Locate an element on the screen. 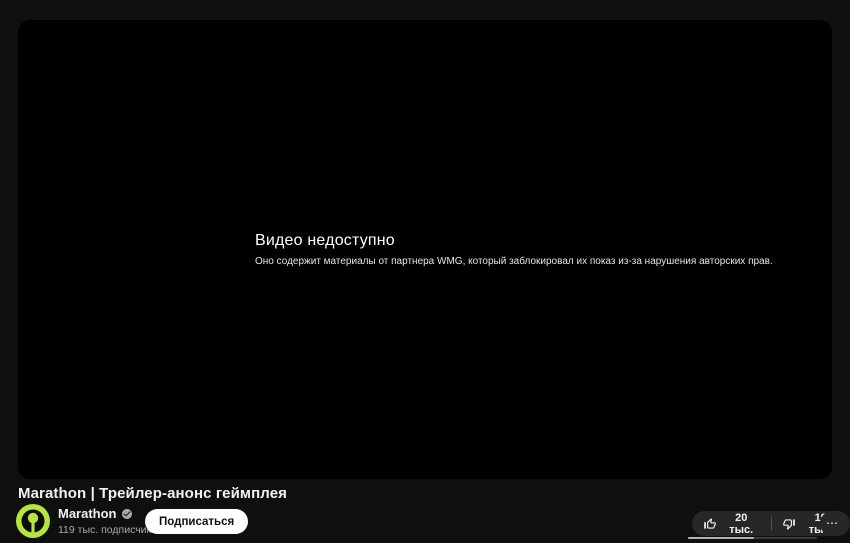  more-actions-button: ⋯ is located at coordinates (832, 523).